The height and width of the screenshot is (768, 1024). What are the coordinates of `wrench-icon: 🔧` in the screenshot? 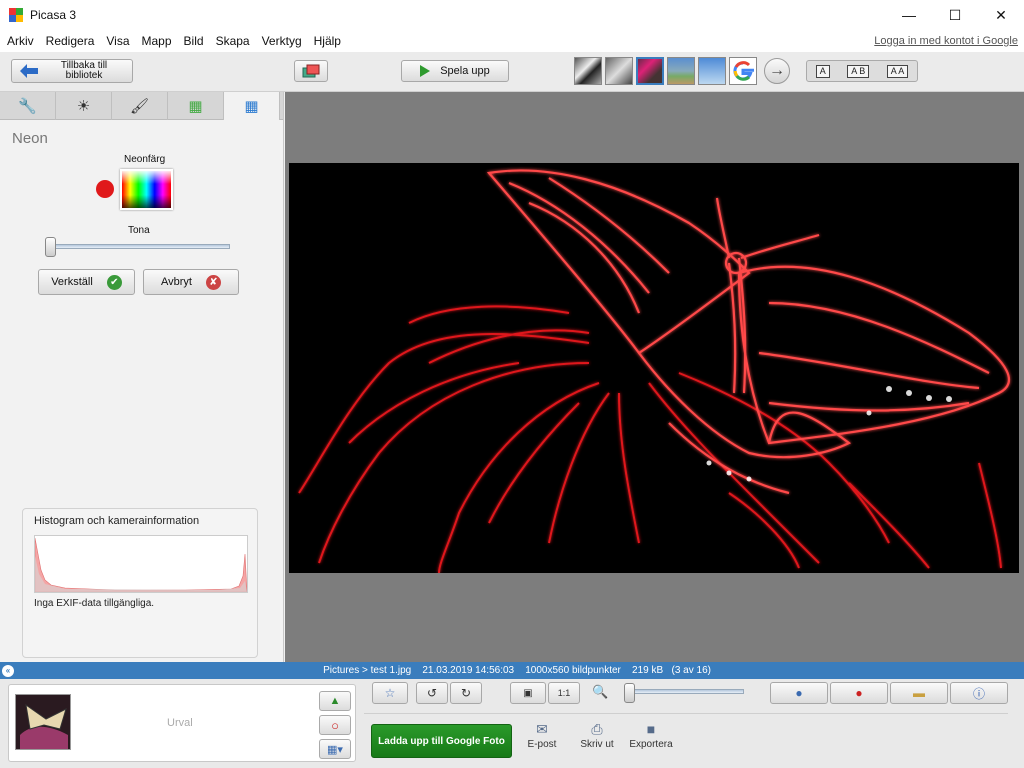 It's located at (27, 106).